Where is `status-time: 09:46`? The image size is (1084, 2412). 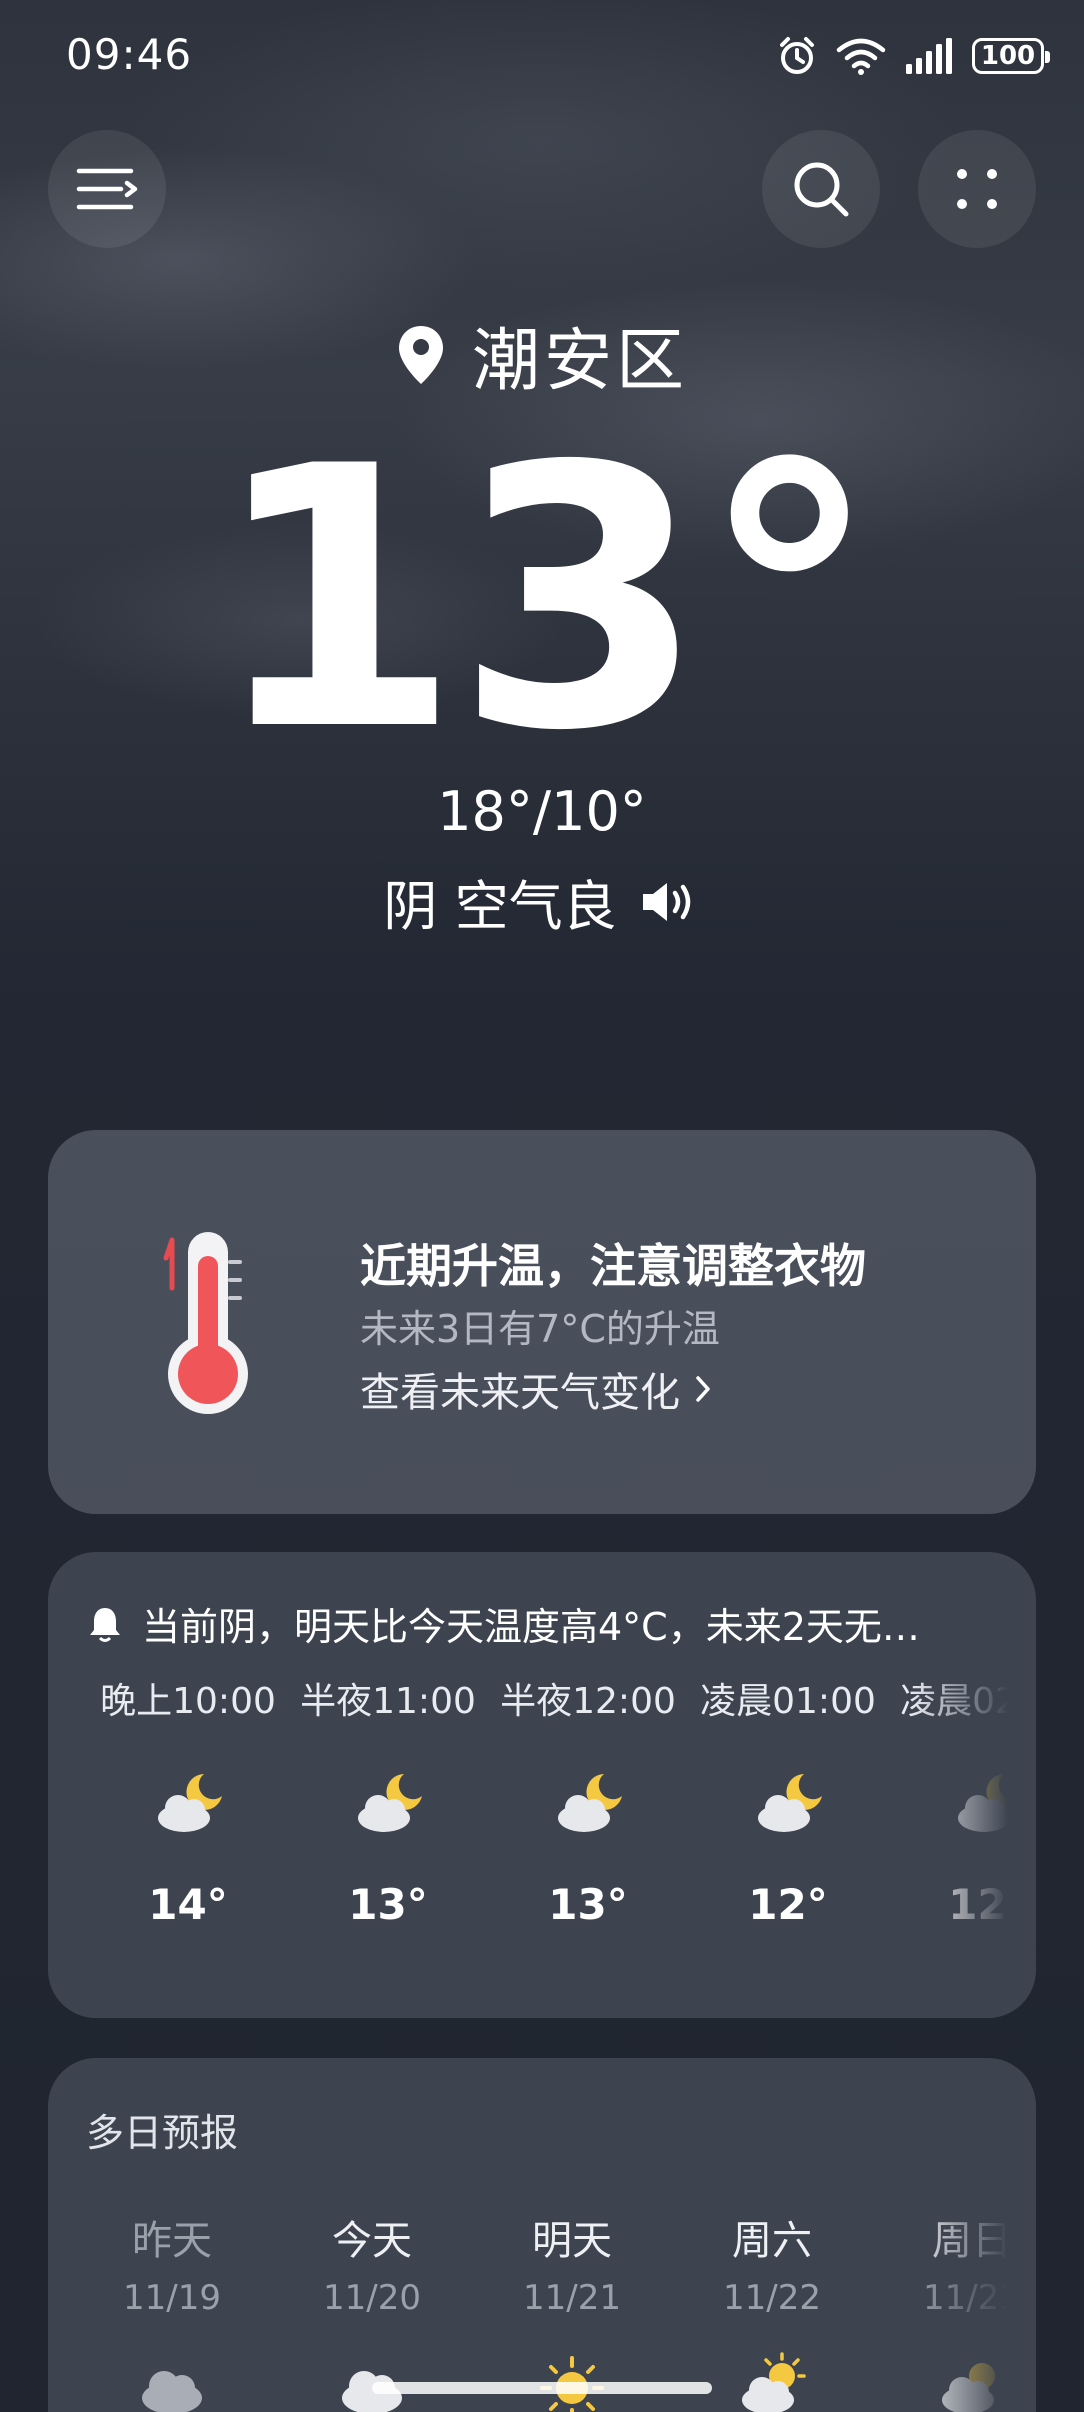
status-time: 09:46 is located at coordinates (129, 54).